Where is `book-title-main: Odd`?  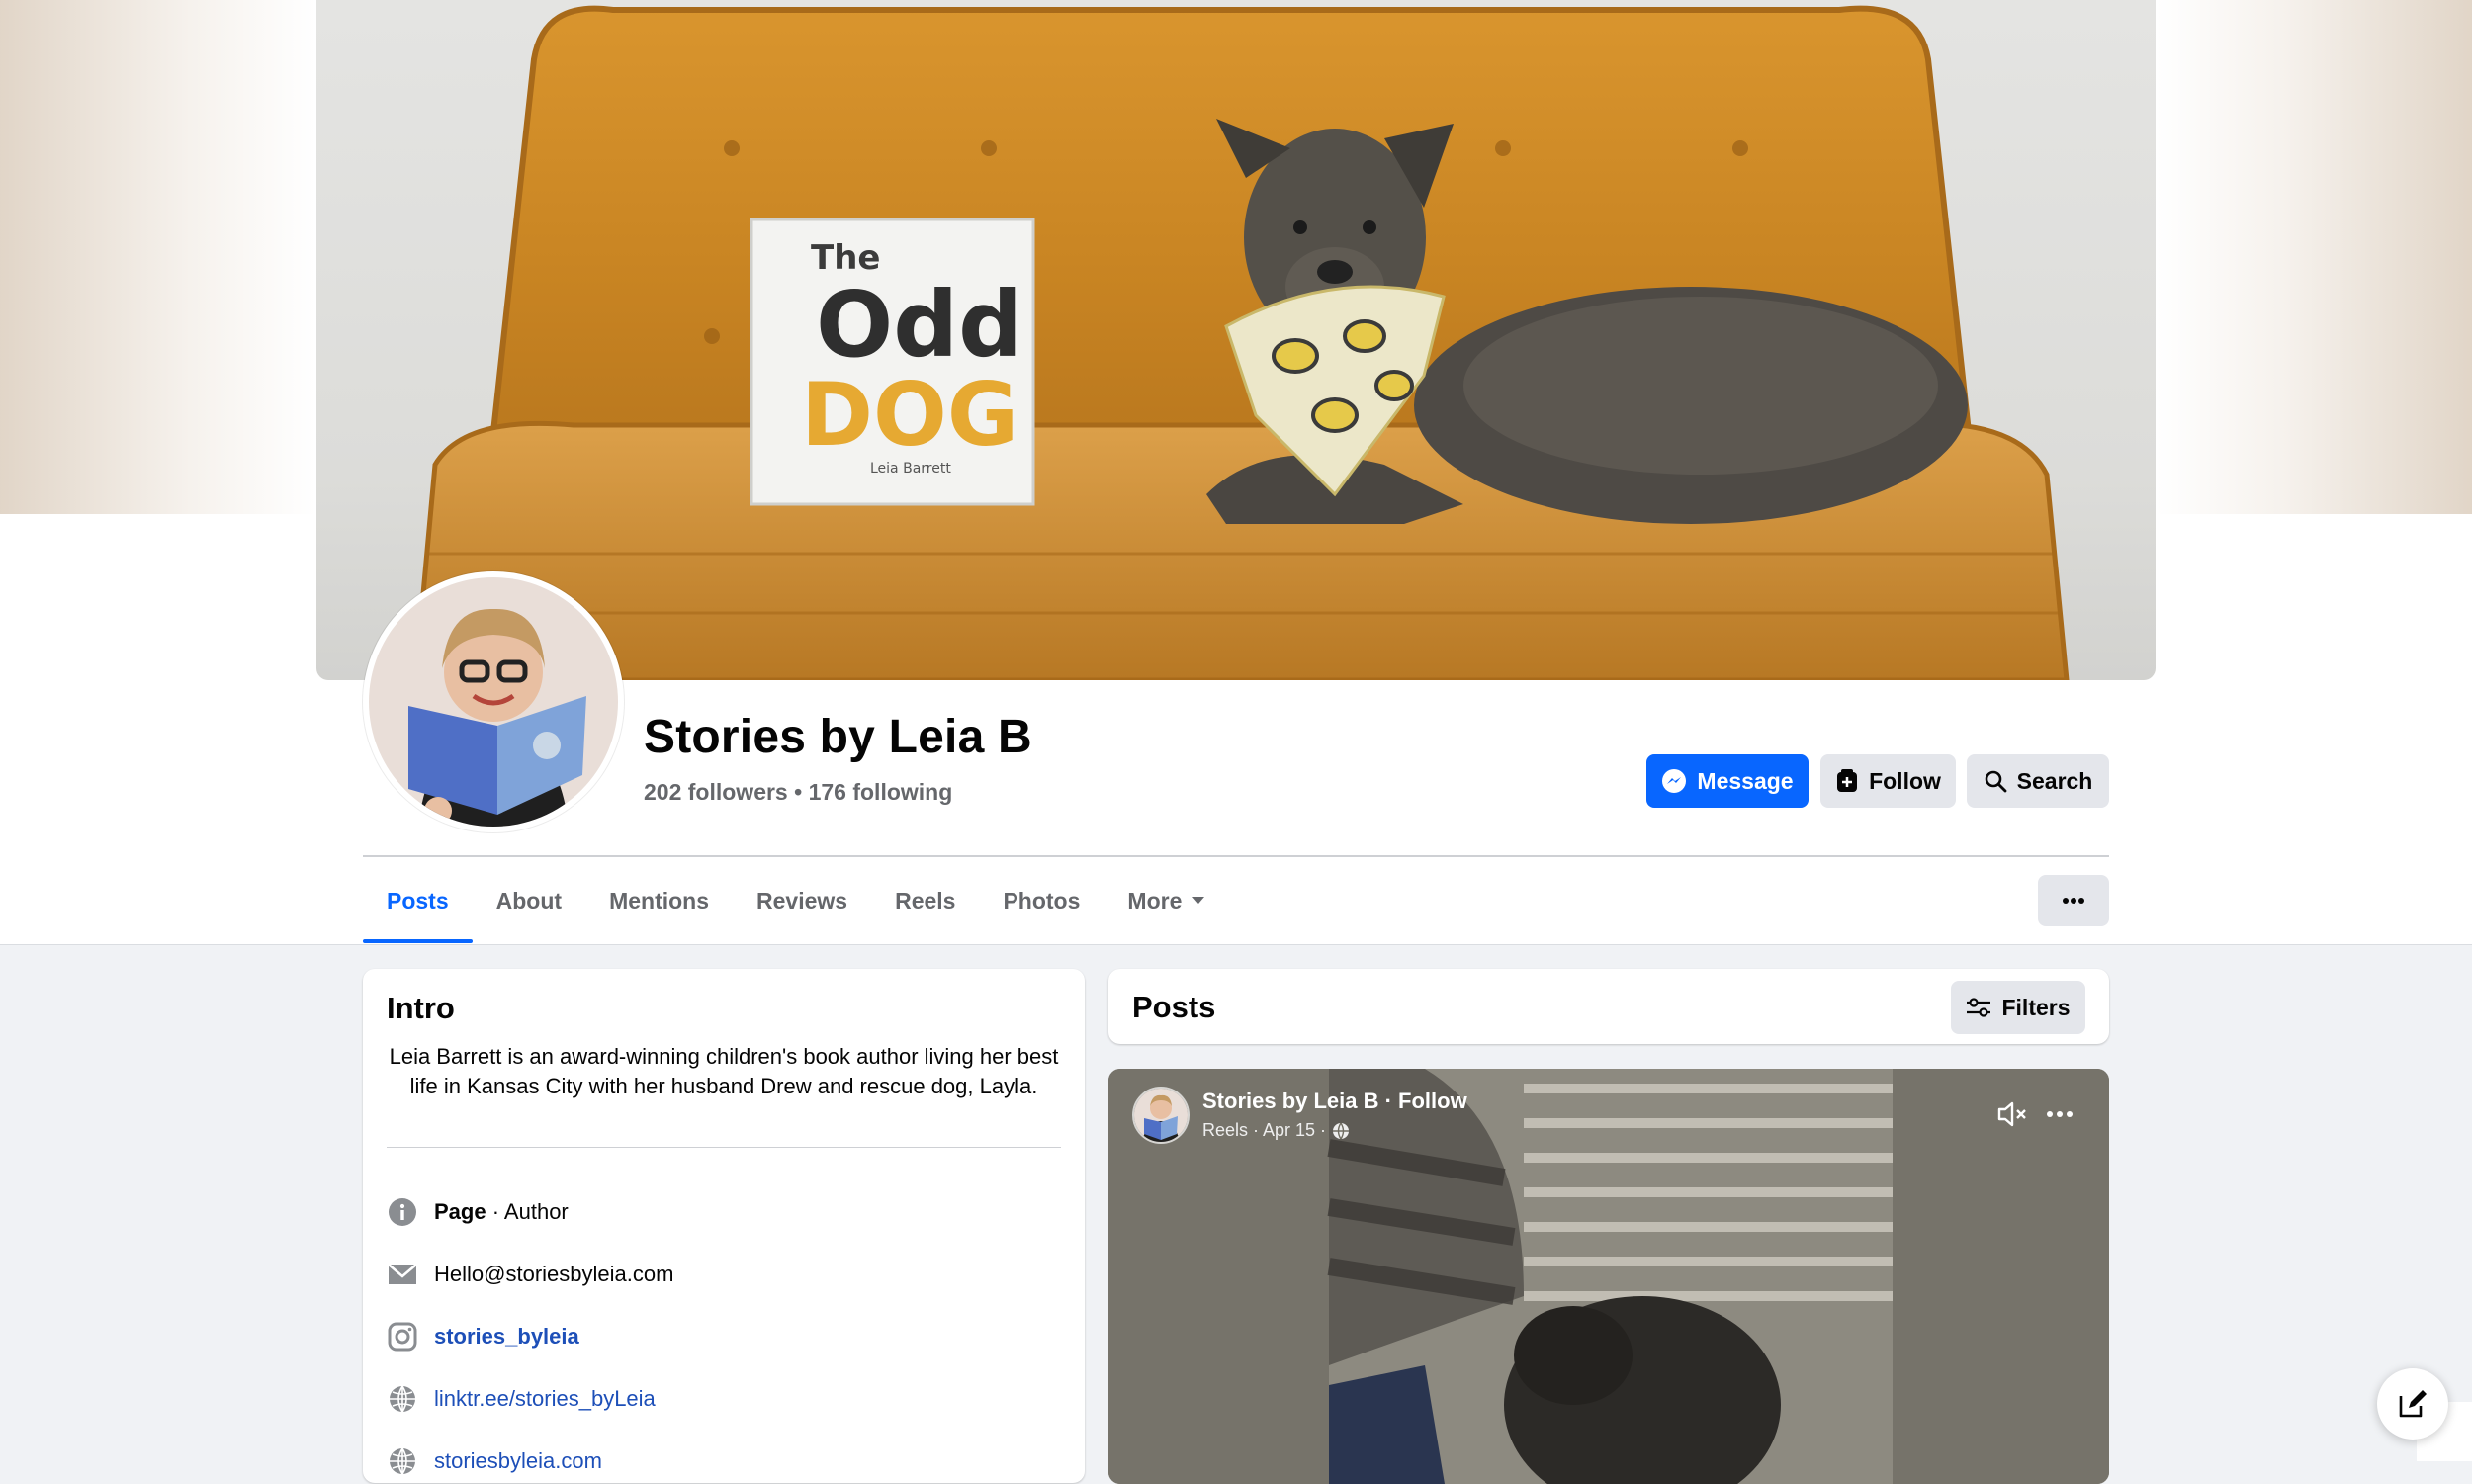
book-title-main: Odd is located at coordinates (919, 325).